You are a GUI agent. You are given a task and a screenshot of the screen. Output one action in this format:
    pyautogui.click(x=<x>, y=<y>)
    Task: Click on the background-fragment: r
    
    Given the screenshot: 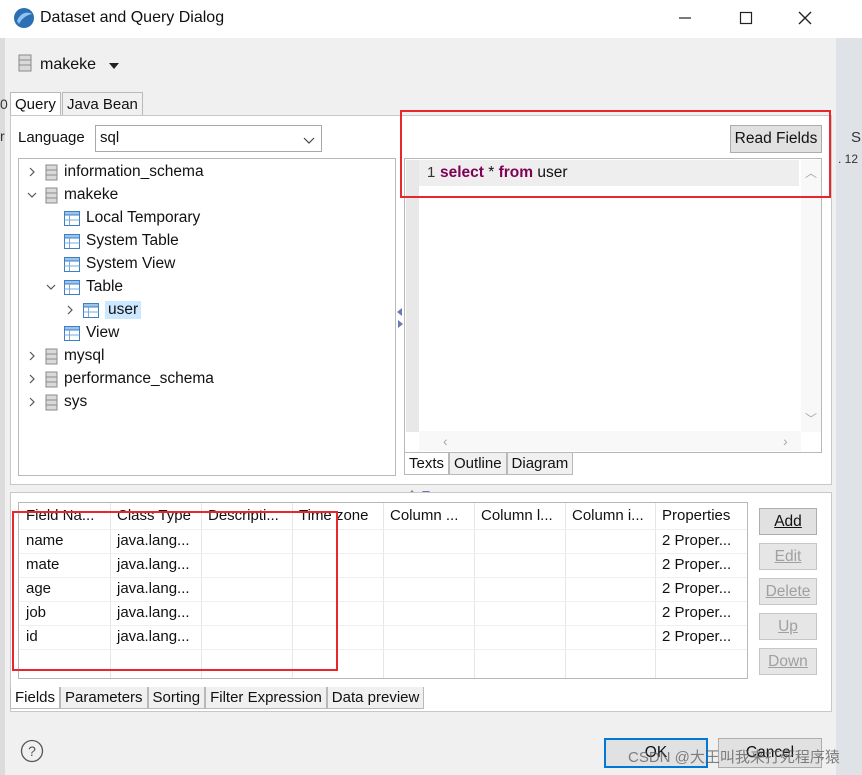 What is the action you would take?
    pyautogui.click(x=2, y=136)
    